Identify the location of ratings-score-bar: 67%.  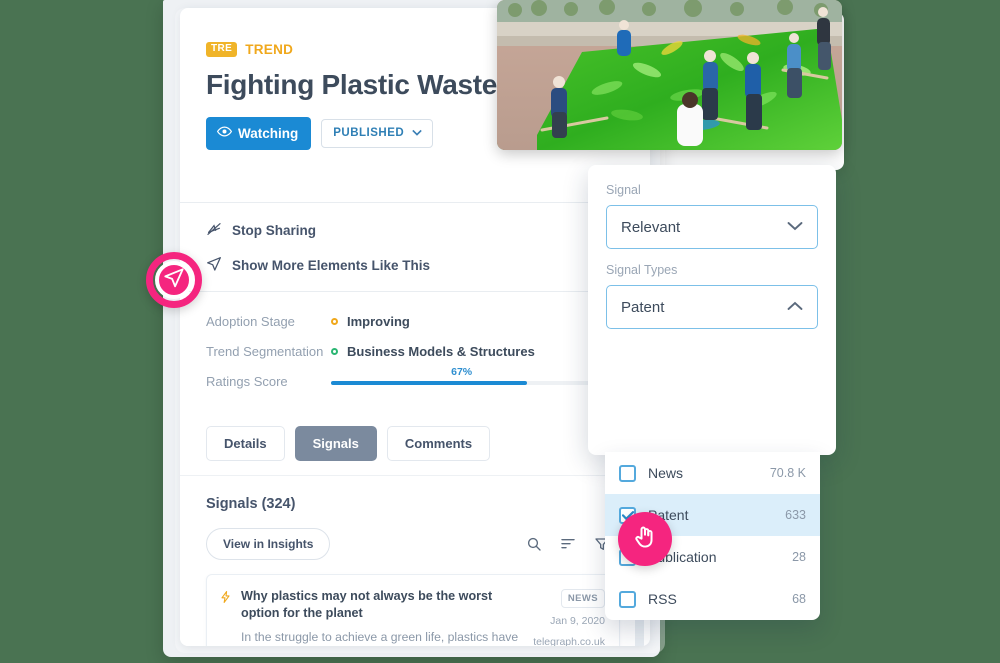
(477, 375).